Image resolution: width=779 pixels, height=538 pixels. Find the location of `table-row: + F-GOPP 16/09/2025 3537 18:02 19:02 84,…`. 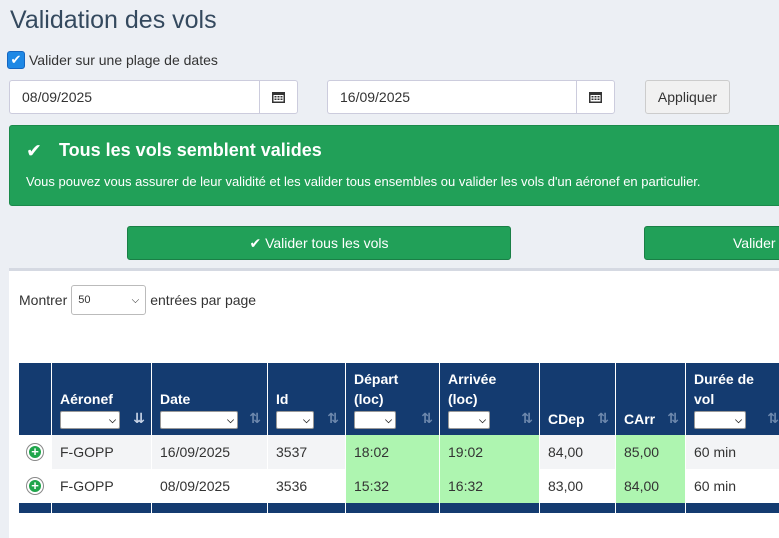

table-row: + F-GOPP 16/09/2025 3537 18:02 19:02 84,… is located at coordinates (399, 452).